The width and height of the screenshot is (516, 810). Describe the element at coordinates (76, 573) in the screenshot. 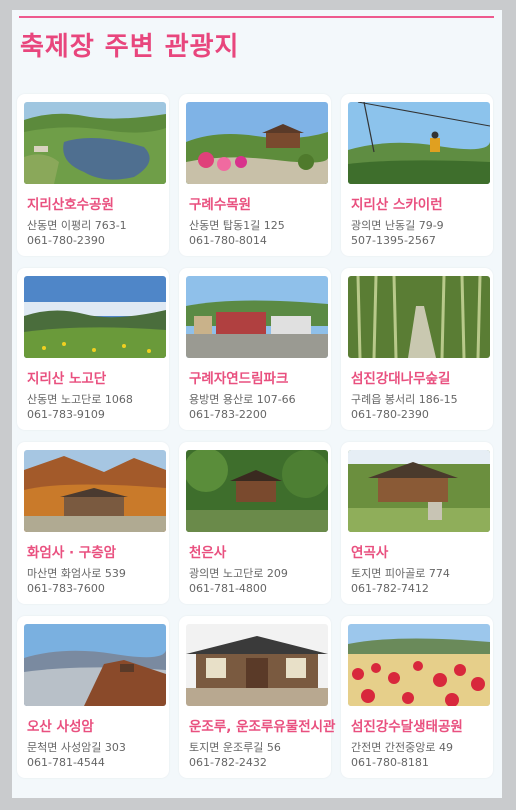

I see `attraction-address: 마산면 화엄사로 539` at that location.